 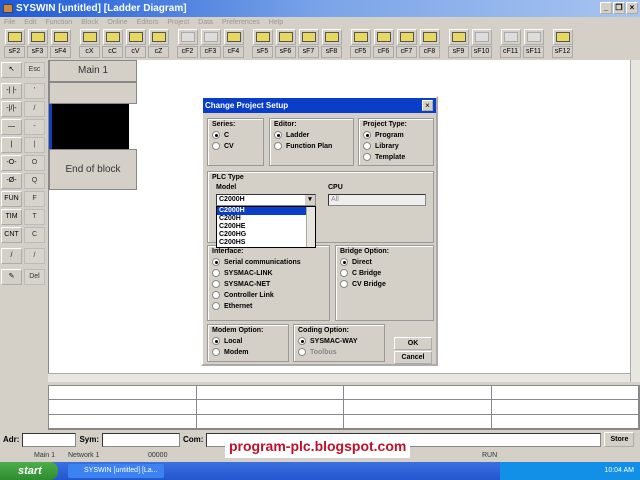 I want to click on palette-tool-icon: -|/|-, so click(x=11, y=109).